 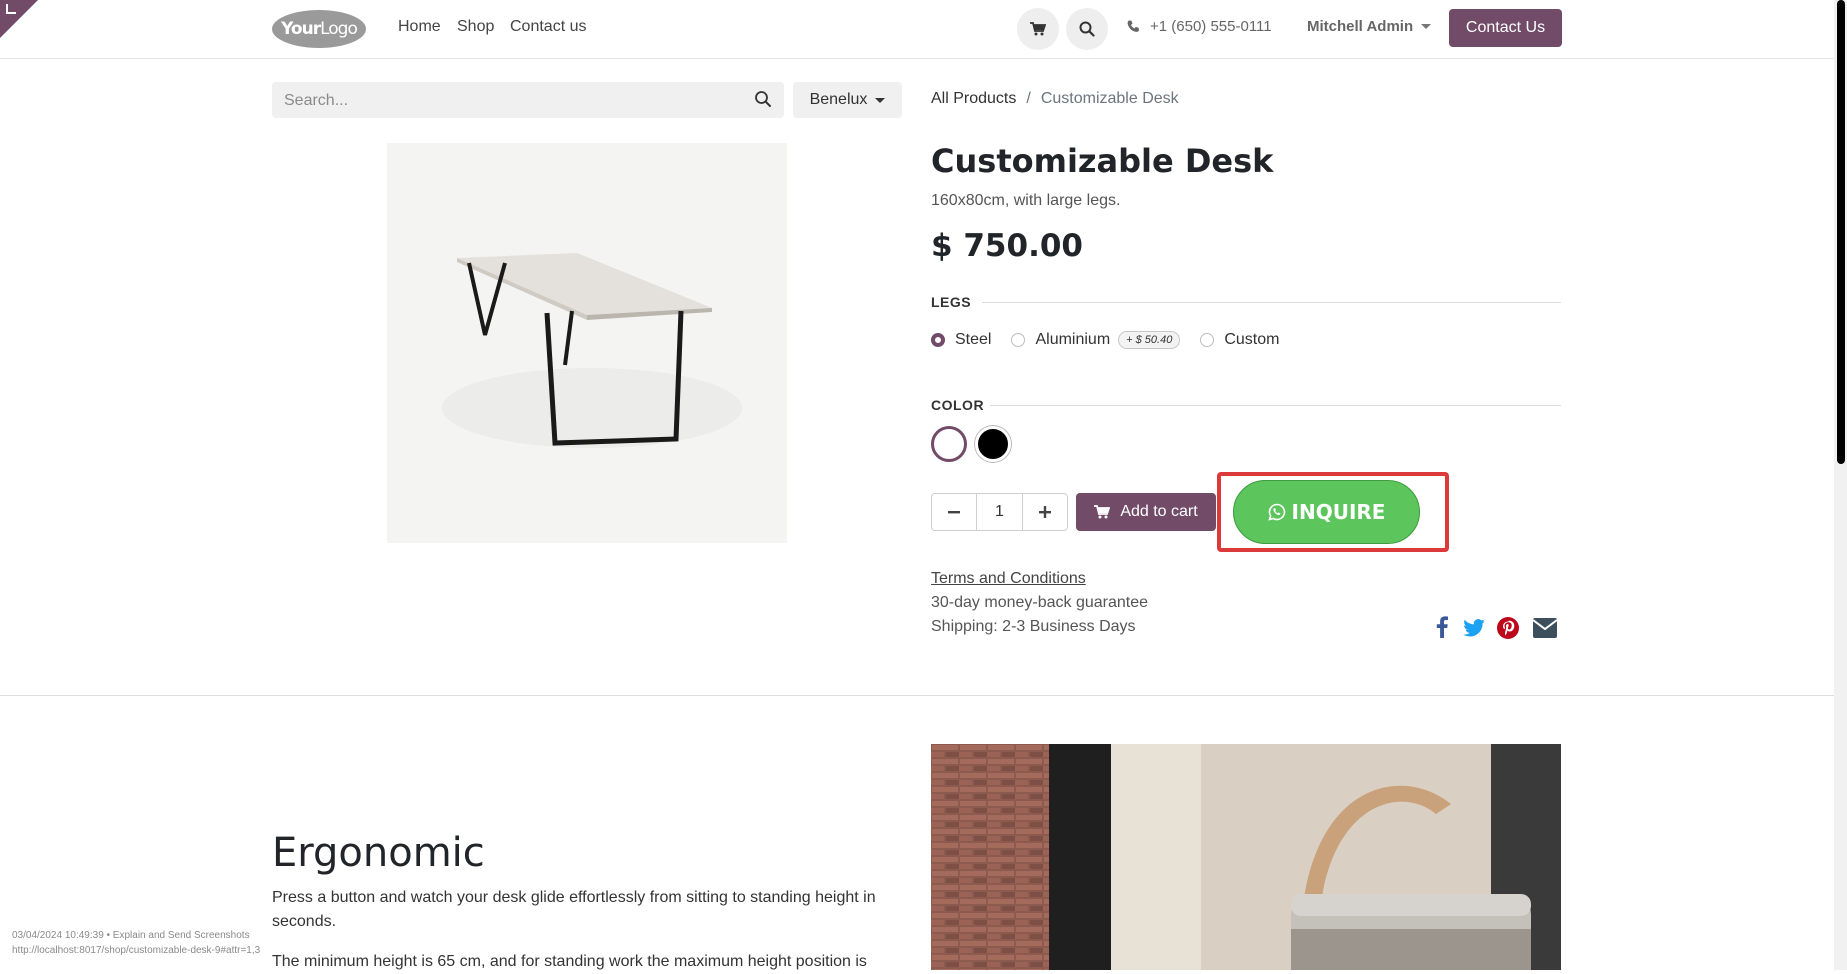 I want to click on email-icon, so click(x=1545, y=628).